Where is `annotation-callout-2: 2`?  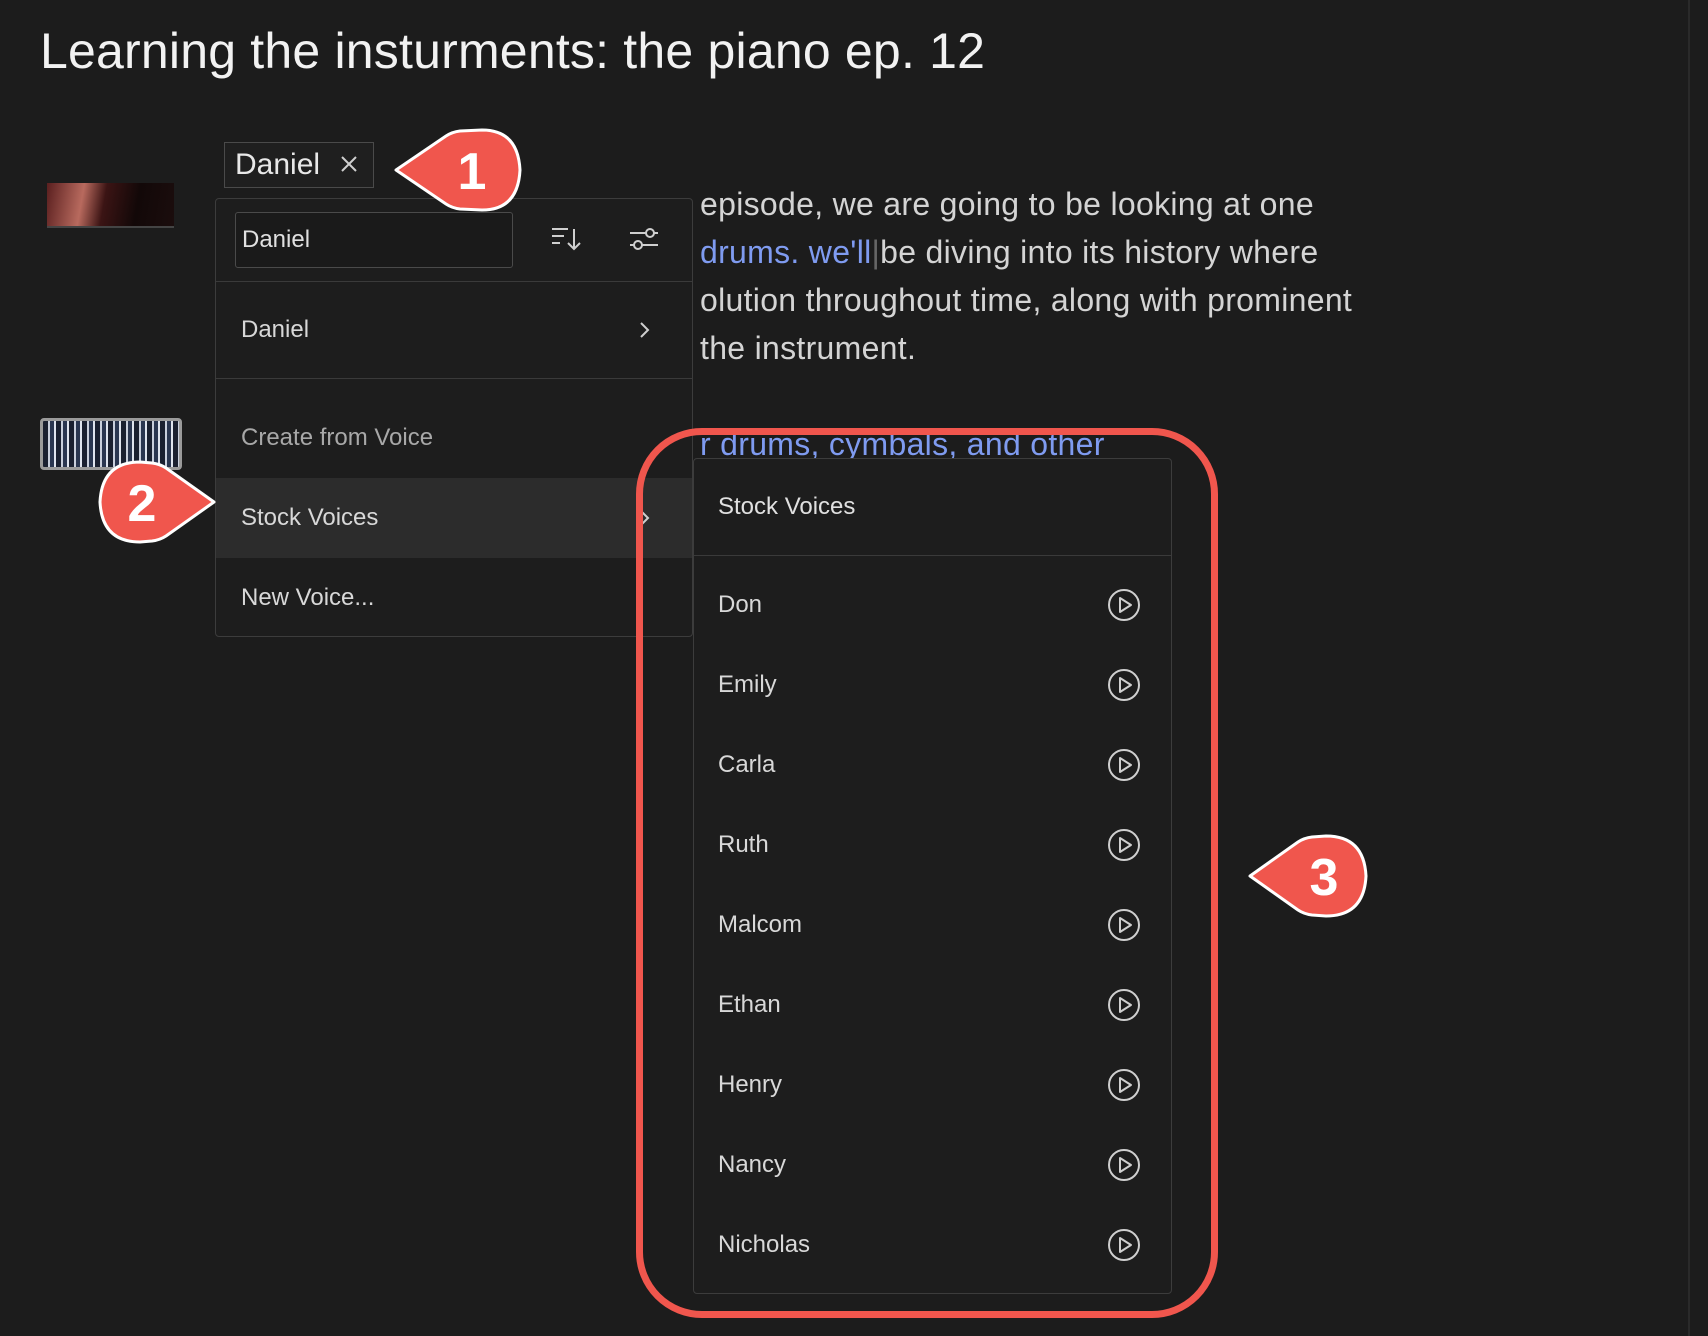 annotation-callout-2: 2 is located at coordinates (157, 502).